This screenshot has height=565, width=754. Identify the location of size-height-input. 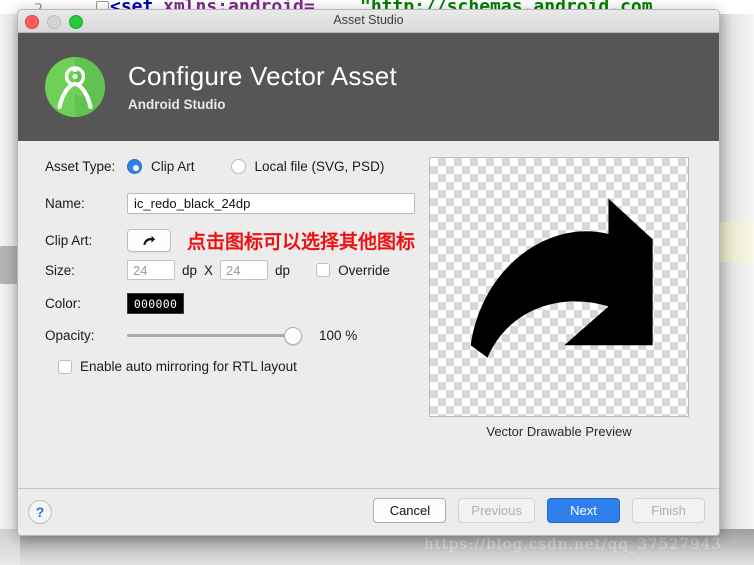
(244, 270).